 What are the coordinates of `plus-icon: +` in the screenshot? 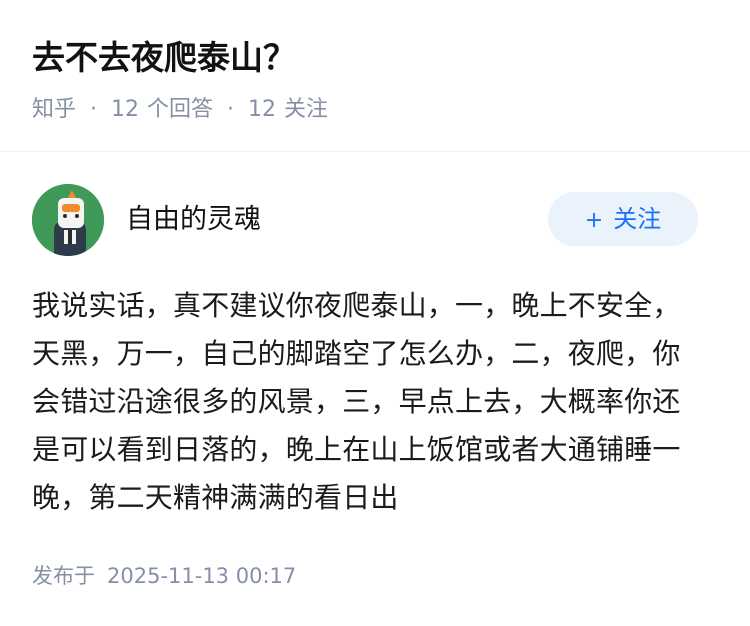 It's located at (594, 220).